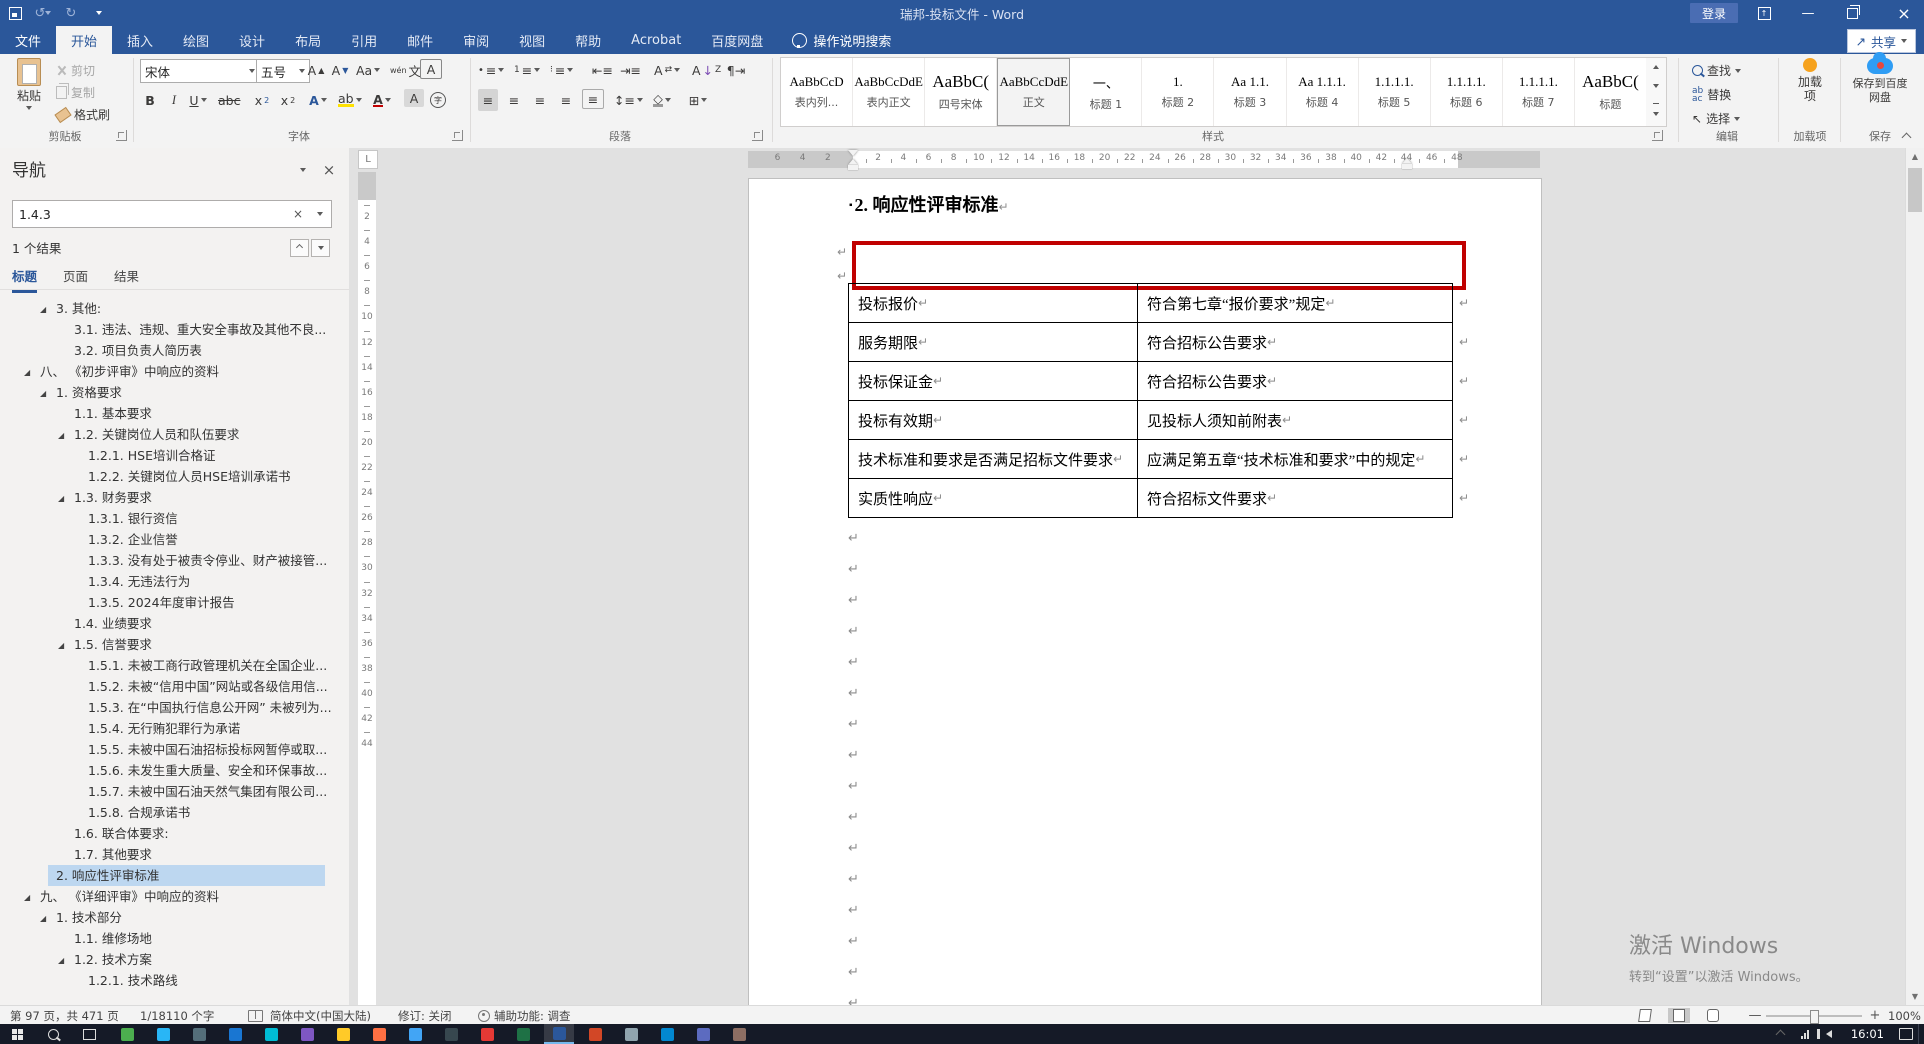 The width and height of the screenshot is (1924, 1044). What do you see at coordinates (174, 812) in the screenshot?
I see `nav-heading-item: 1.5.8. 合规承诺书` at bounding box center [174, 812].